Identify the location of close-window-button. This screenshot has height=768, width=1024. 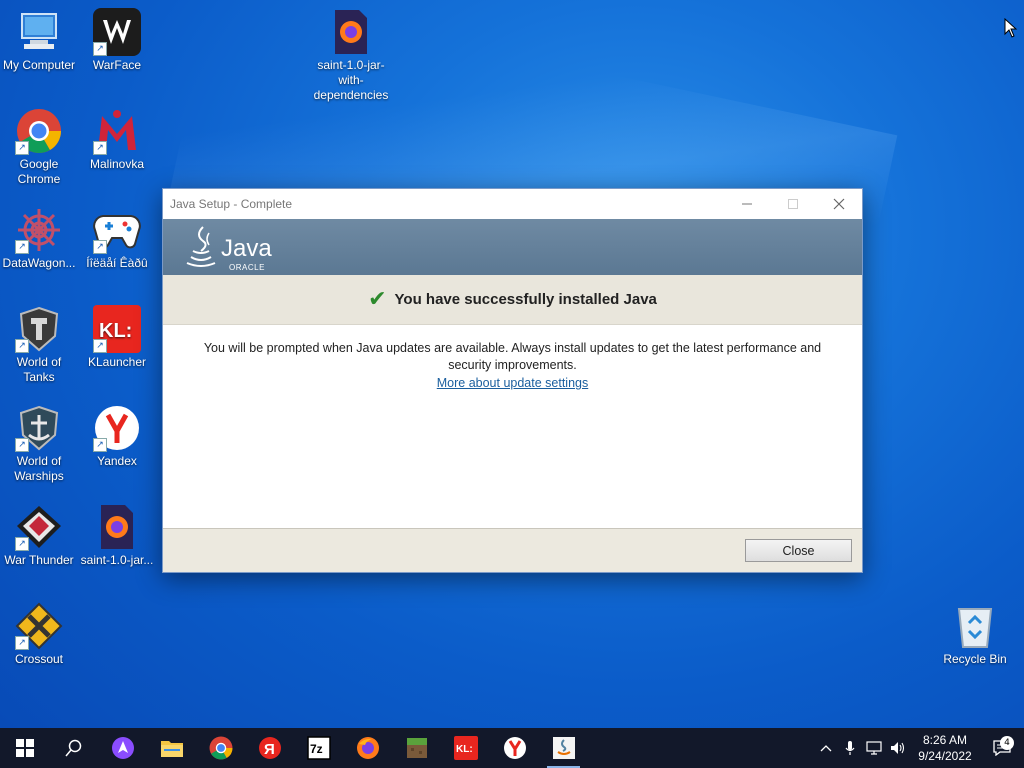
(839, 204).